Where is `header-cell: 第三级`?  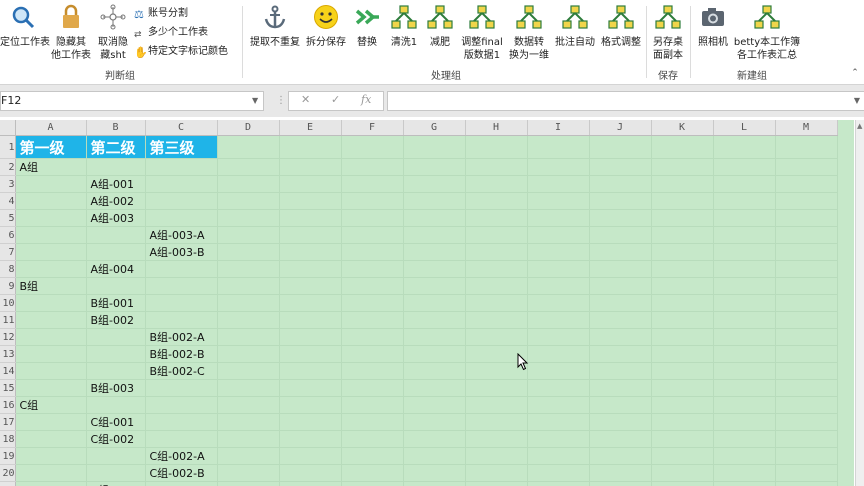 header-cell: 第三级 is located at coordinates (181, 147).